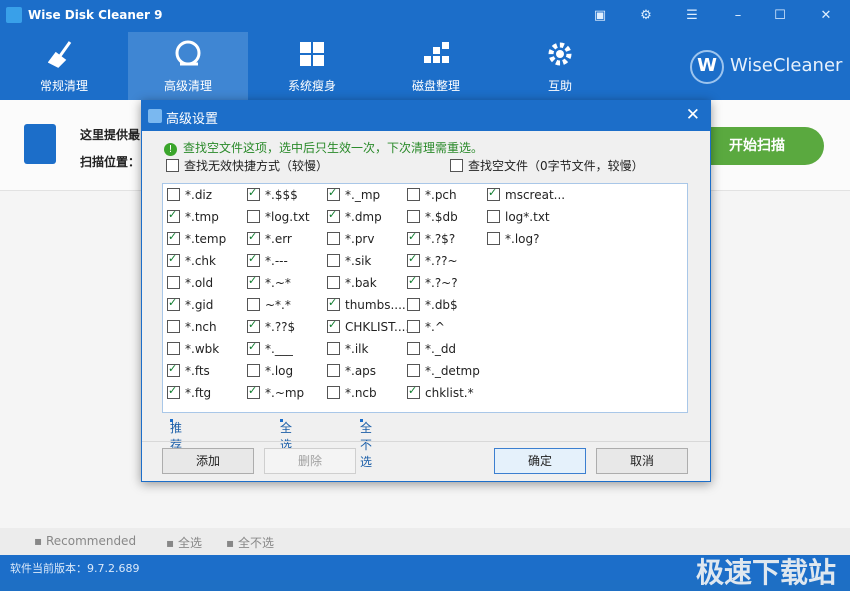  Describe the element at coordinates (64, 66) in the screenshot. I see `nav-common-clean: 常规清理` at that location.